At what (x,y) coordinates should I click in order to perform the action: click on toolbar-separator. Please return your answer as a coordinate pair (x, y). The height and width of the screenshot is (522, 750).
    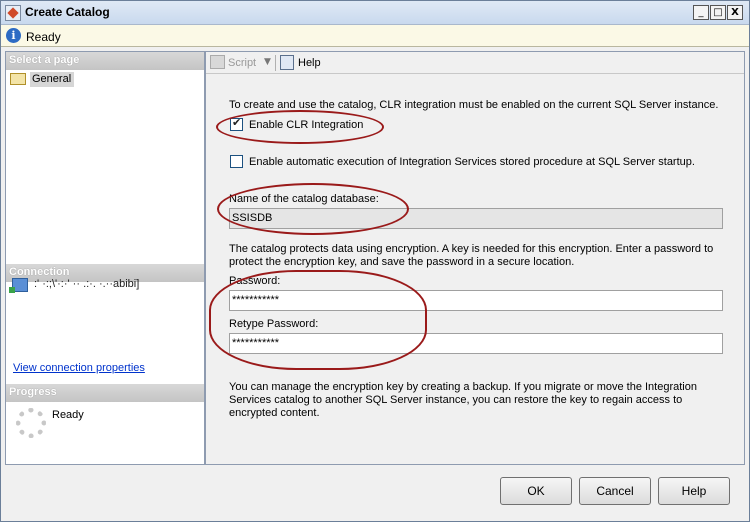
    Looking at the image, I should click on (275, 63).